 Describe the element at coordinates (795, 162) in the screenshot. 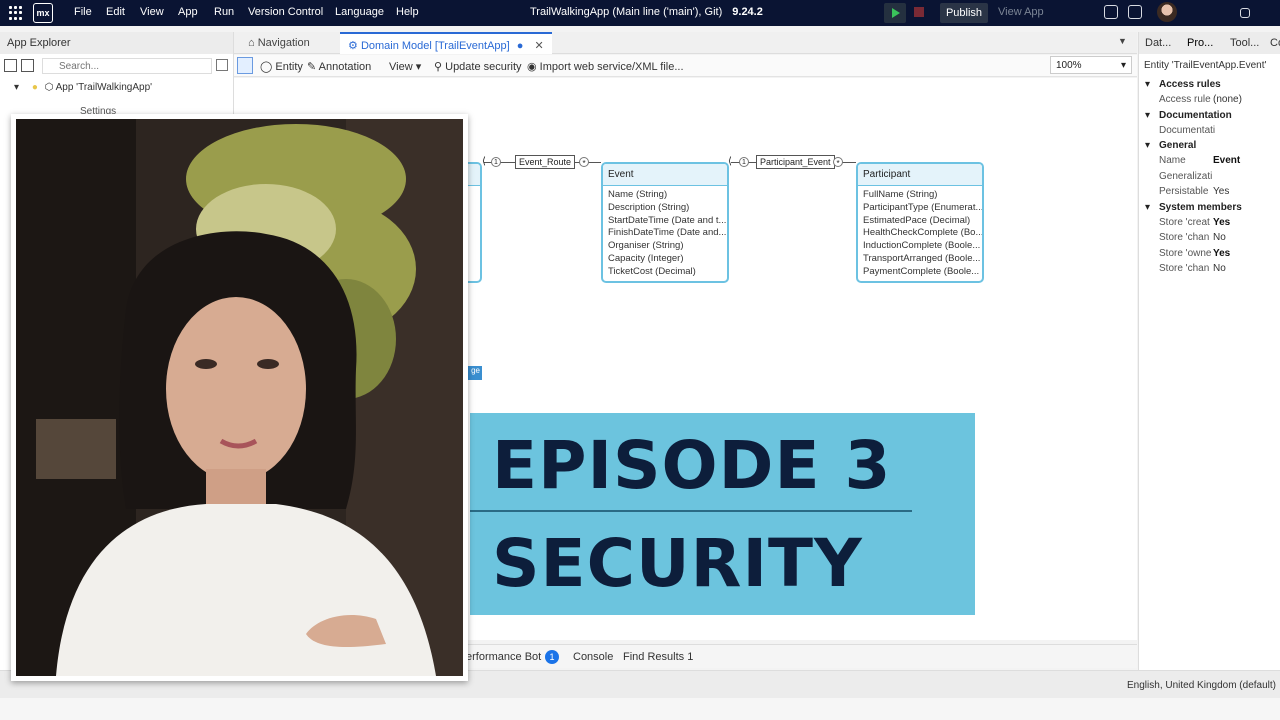

I see `association-participant-event: Participant_Event` at that location.